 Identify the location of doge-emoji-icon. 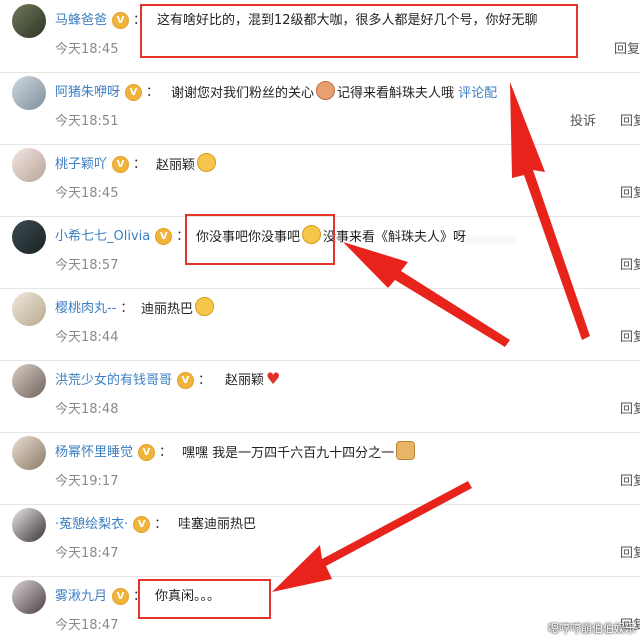
(406, 450).